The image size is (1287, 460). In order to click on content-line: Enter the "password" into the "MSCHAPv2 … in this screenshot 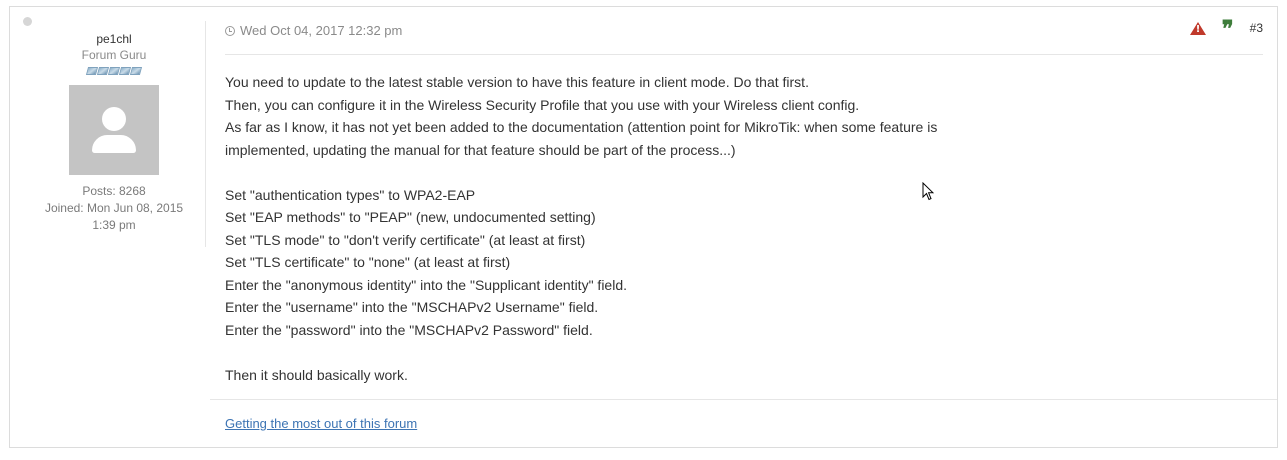, I will do `click(409, 329)`.